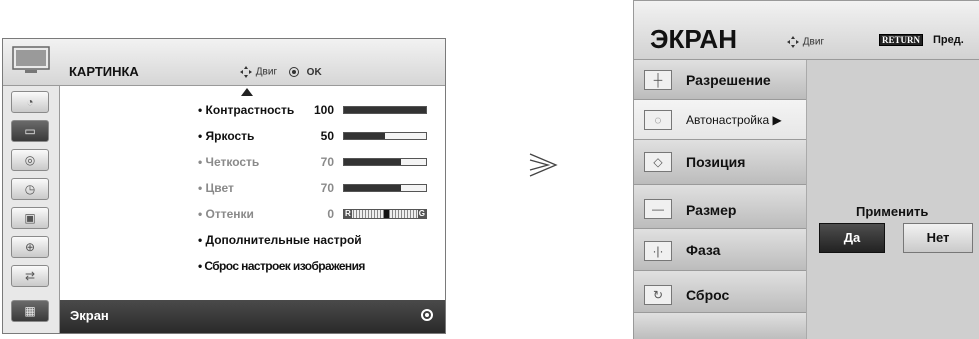 This screenshot has width=979, height=339. I want to click on screen-menu-title: ЭКРАН, so click(693, 39).